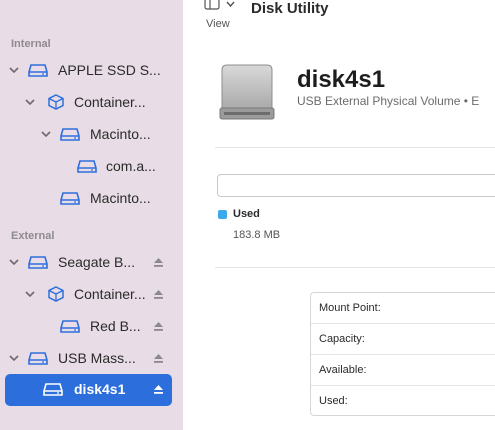  What do you see at coordinates (218, 24) in the screenshot?
I see `view-label: View` at bounding box center [218, 24].